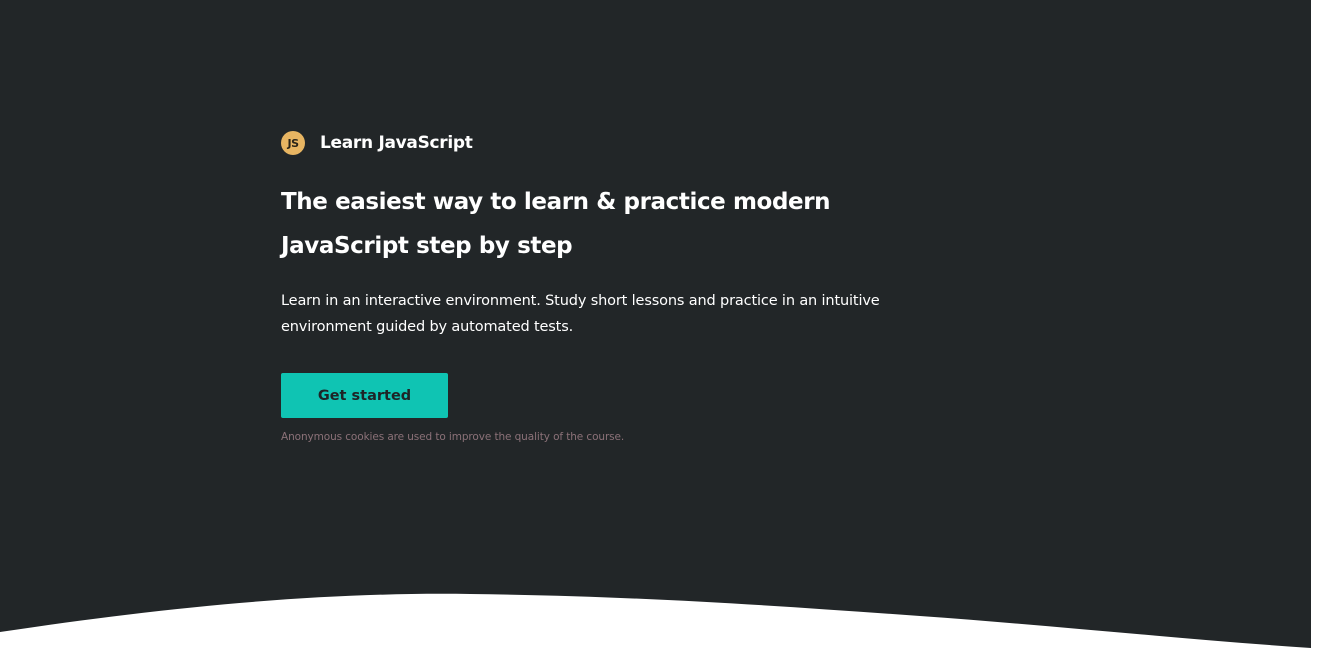 The width and height of the screenshot is (1326, 668). I want to click on get-started-button: Get started, so click(364, 395).